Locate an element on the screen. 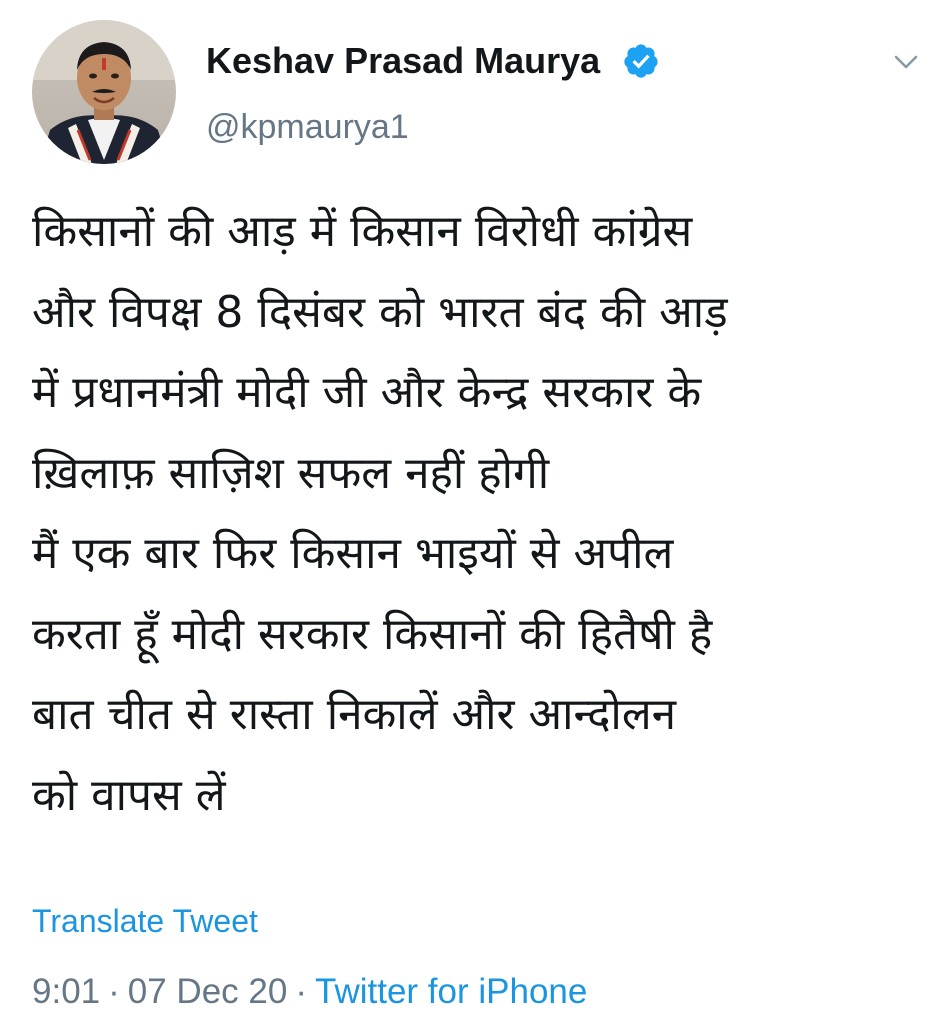 The width and height of the screenshot is (952, 1024). chevron-down-icon is located at coordinates (906, 62).